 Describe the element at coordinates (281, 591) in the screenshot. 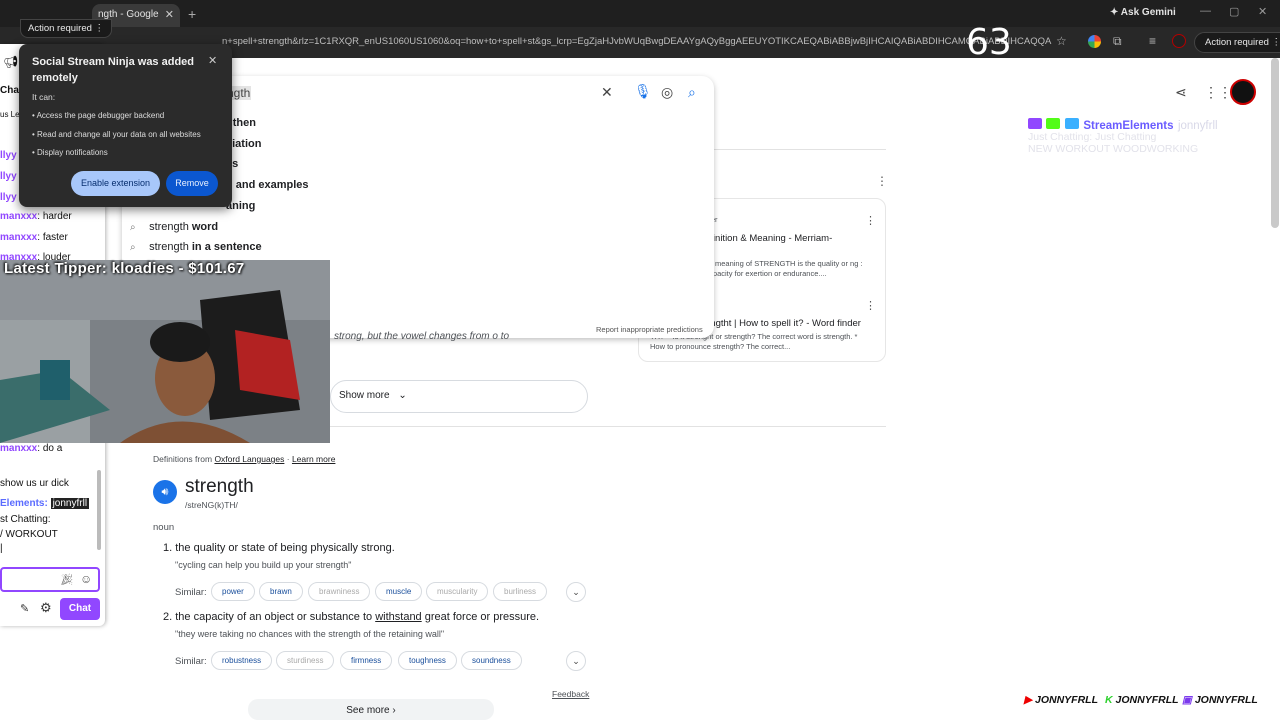

I see `similar-chip: brawn` at that location.